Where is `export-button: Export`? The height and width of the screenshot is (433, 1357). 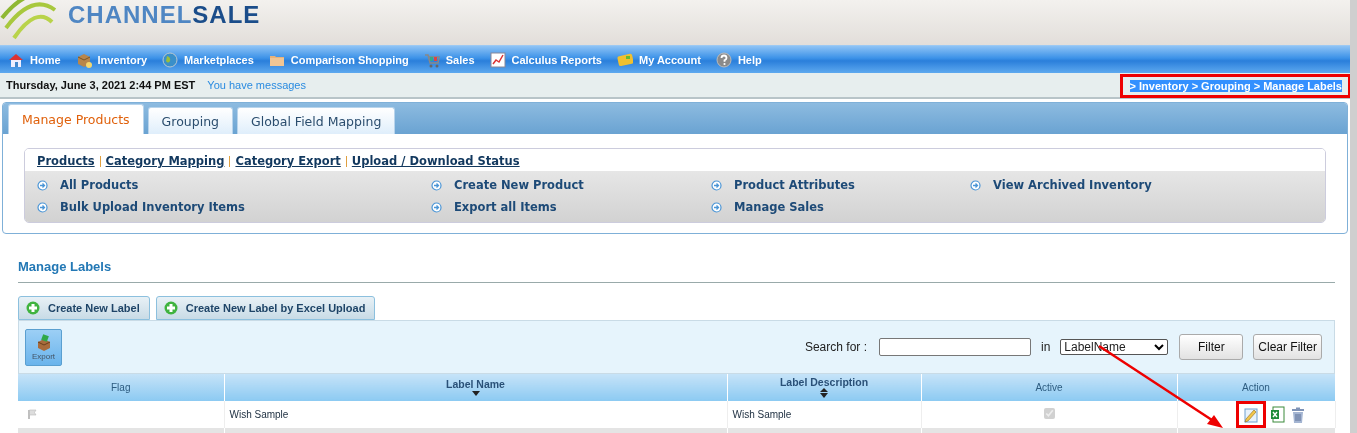 export-button: Export is located at coordinates (43, 347).